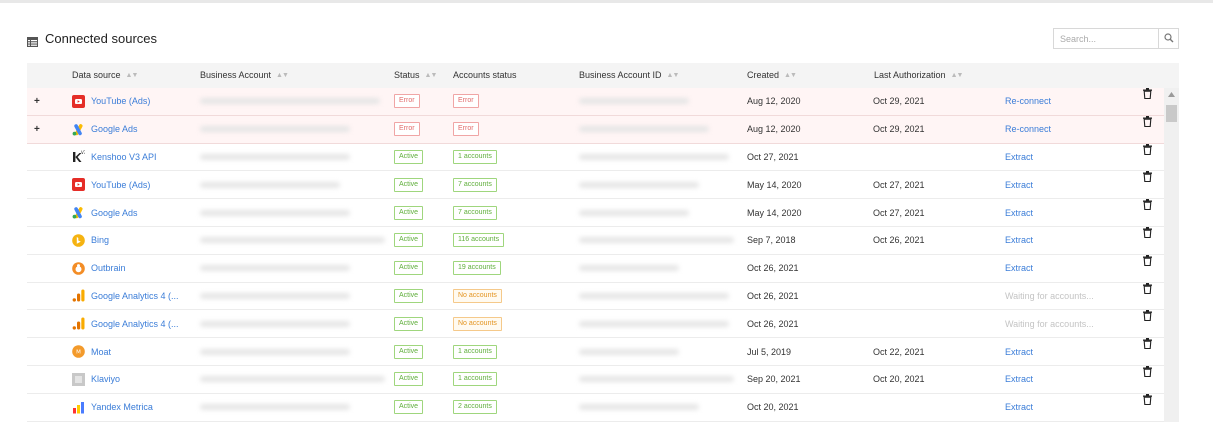 The height and width of the screenshot is (422, 1213). Describe the element at coordinates (774, 184) in the screenshot. I see `created-date: May 14, 2020` at that location.